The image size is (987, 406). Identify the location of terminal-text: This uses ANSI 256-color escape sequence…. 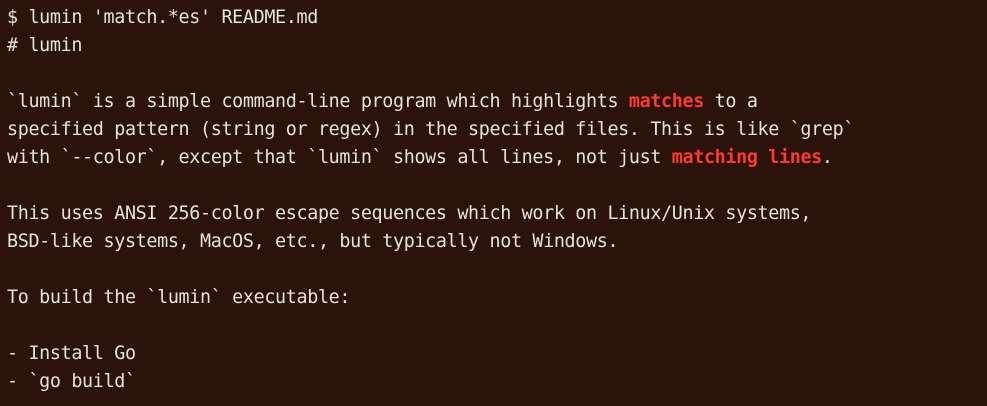
(409, 213).